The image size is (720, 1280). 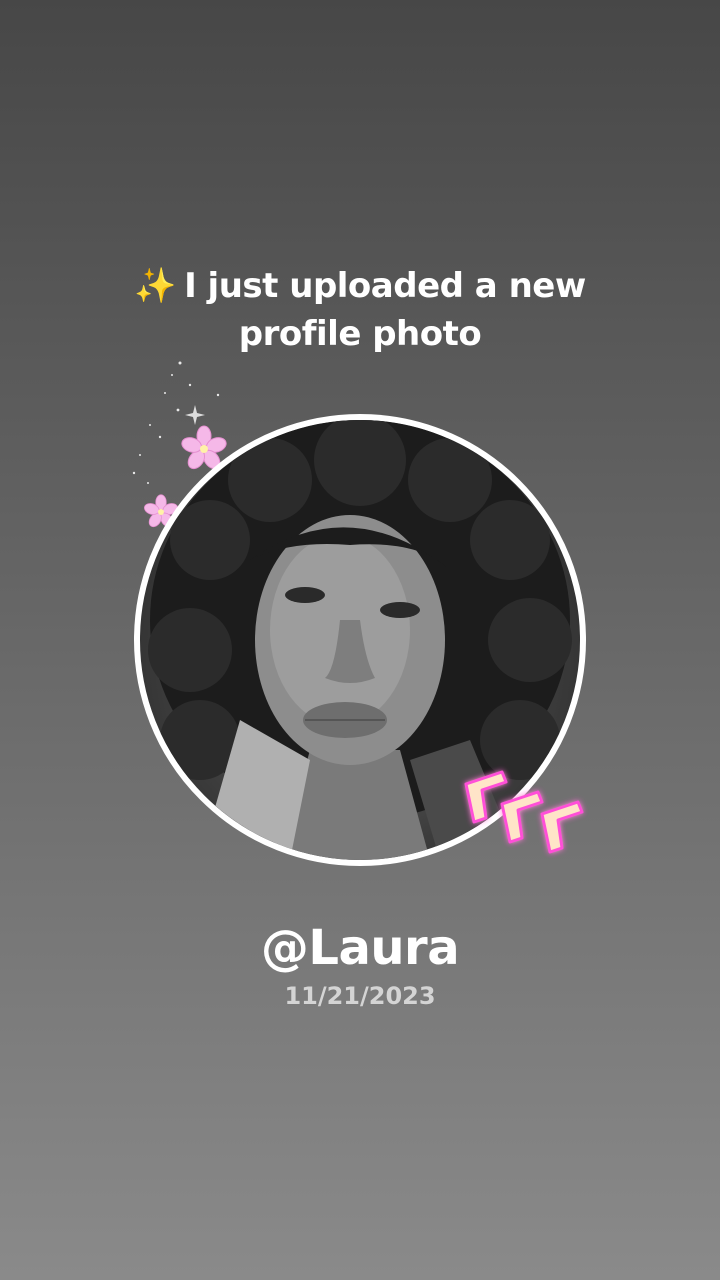 What do you see at coordinates (360, 996) in the screenshot?
I see `post-date: 11/21/2023` at bounding box center [360, 996].